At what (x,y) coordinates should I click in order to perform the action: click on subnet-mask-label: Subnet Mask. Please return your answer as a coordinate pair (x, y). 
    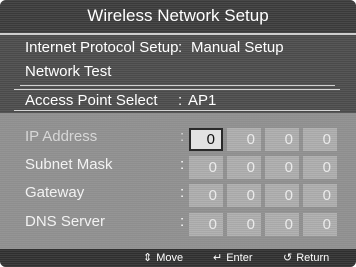
    Looking at the image, I should click on (69, 164).